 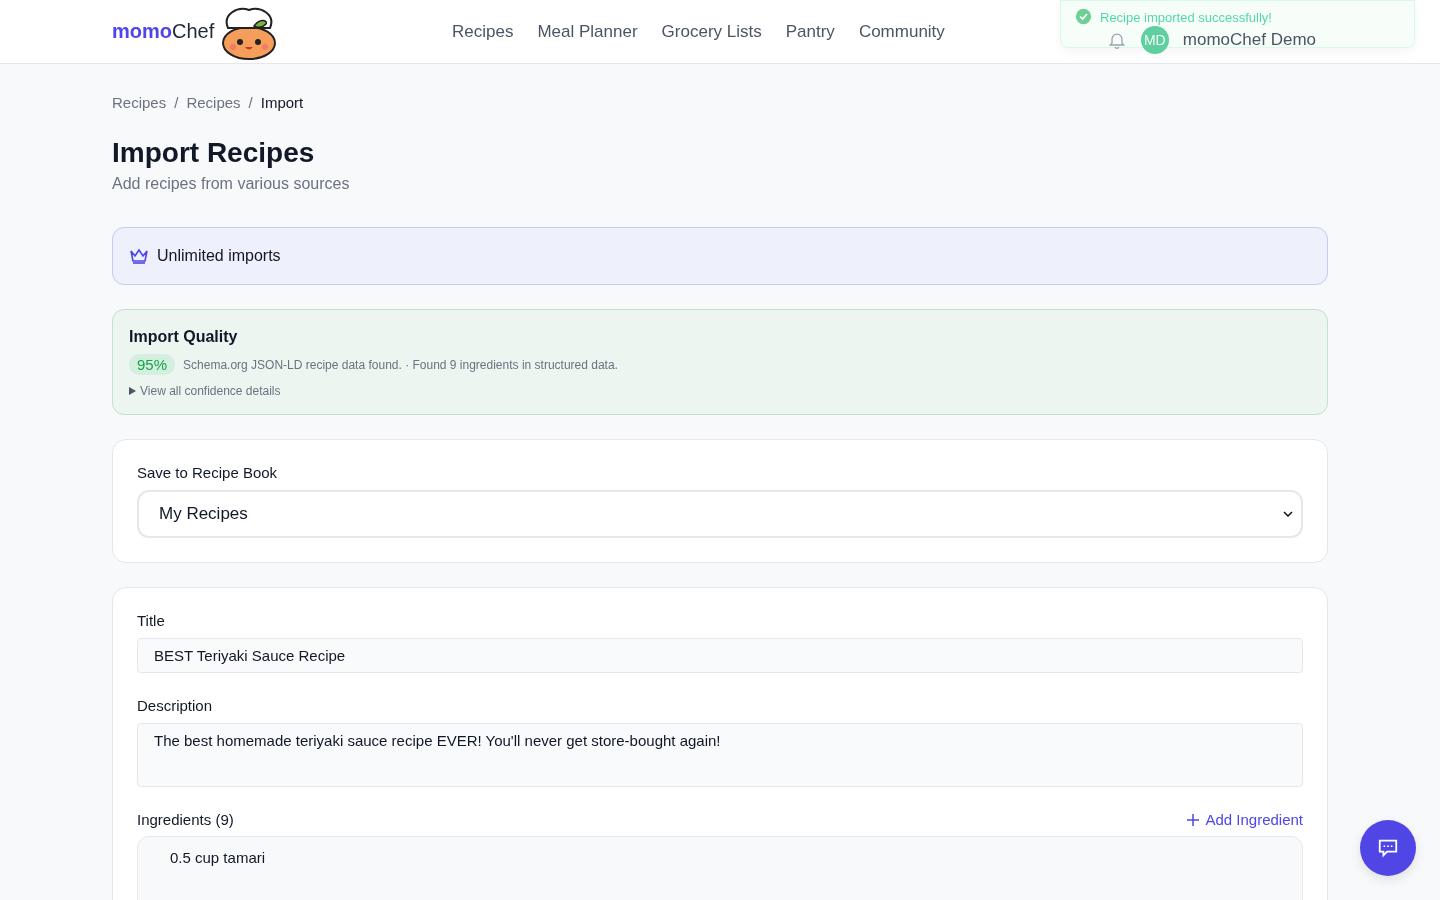 What do you see at coordinates (184, 337) in the screenshot?
I see `quality-title: Import Quality` at bounding box center [184, 337].